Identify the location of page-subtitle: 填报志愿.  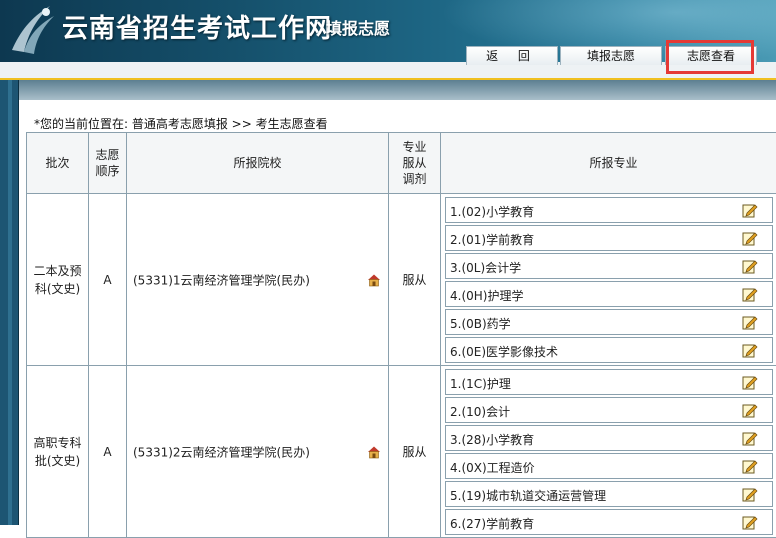
(358, 27).